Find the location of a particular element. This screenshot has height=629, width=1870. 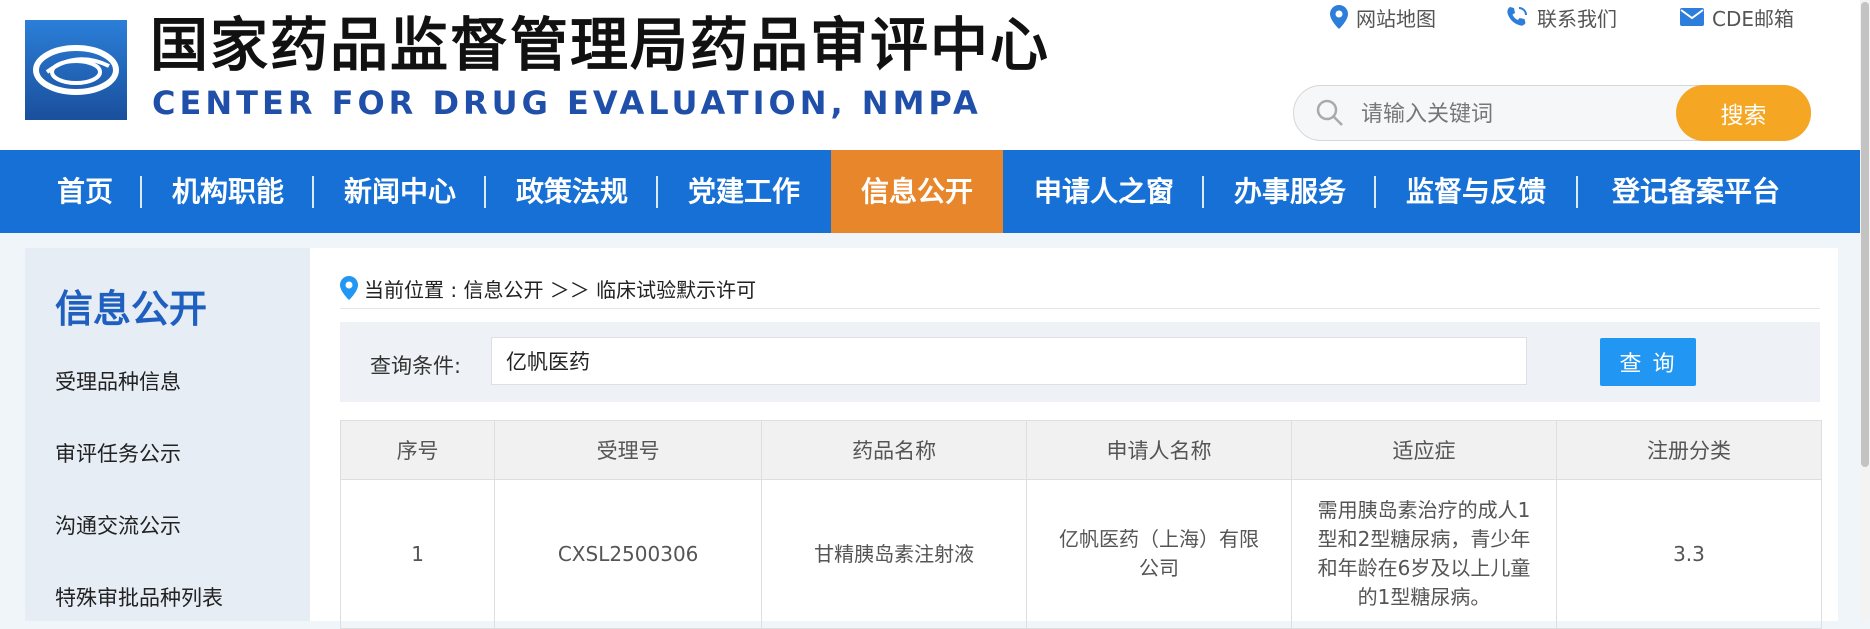

cell-index: 1 is located at coordinates (417, 554).